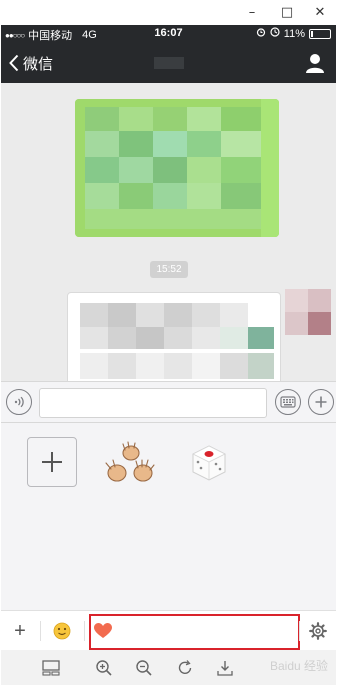 The height and width of the screenshot is (685, 337). Describe the element at coordinates (315, 63) in the screenshot. I see `user-icon` at that location.